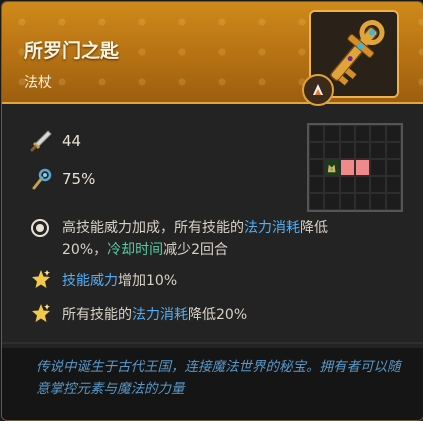 The width and height of the screenshot is (423, 421). I want to click on range-grid, so click(355, 167).